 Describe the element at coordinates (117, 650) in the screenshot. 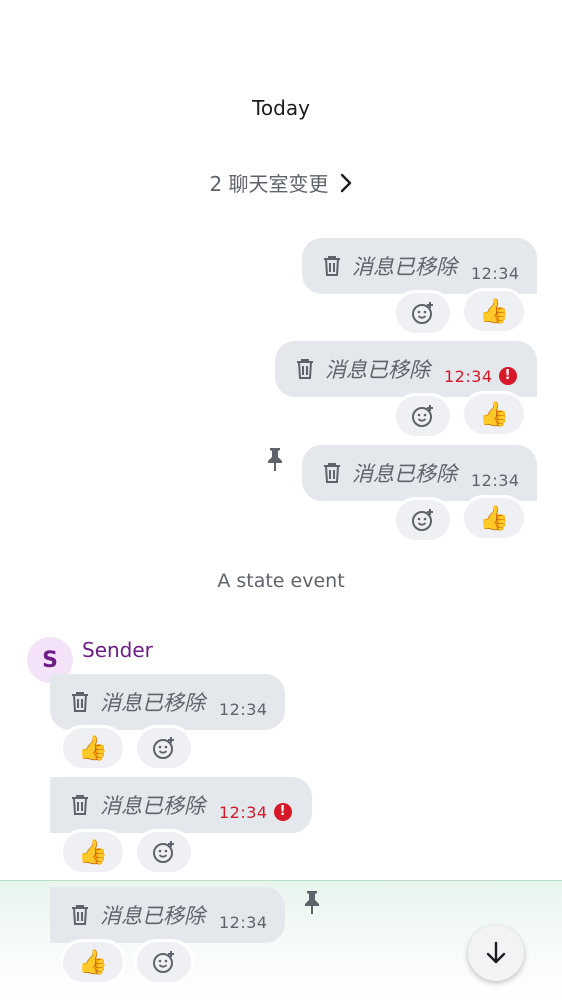

I see `sender-name: Sender` at that location.